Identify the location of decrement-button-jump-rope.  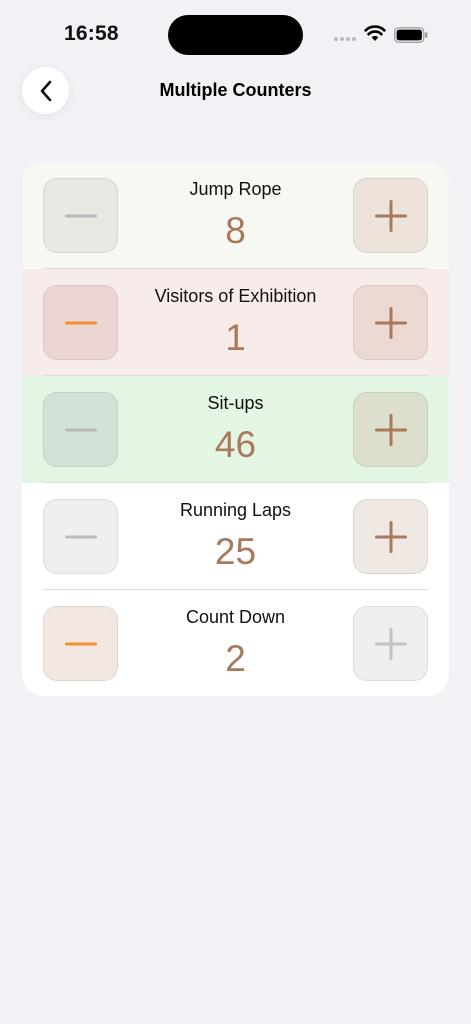
(80, 215).